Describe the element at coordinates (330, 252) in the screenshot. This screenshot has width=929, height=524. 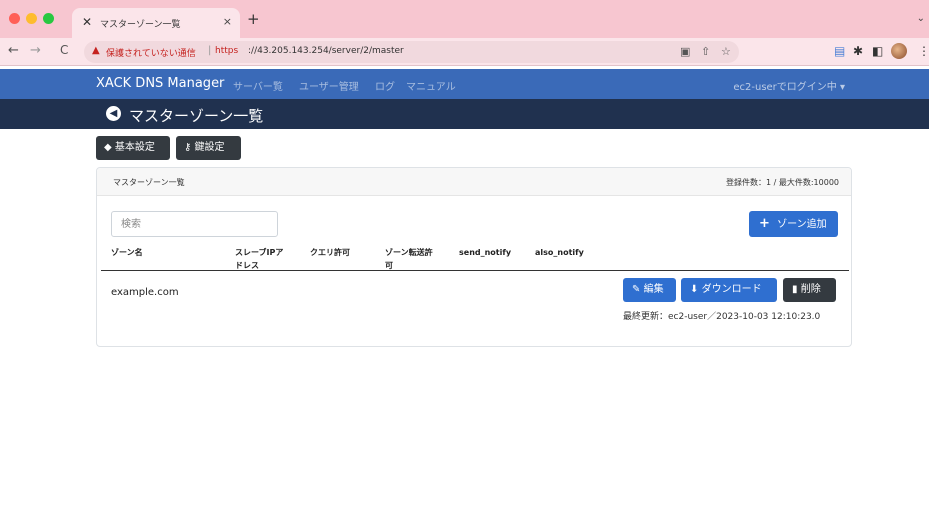
I see `column-header-query-allow: クエリ許可` at that location.